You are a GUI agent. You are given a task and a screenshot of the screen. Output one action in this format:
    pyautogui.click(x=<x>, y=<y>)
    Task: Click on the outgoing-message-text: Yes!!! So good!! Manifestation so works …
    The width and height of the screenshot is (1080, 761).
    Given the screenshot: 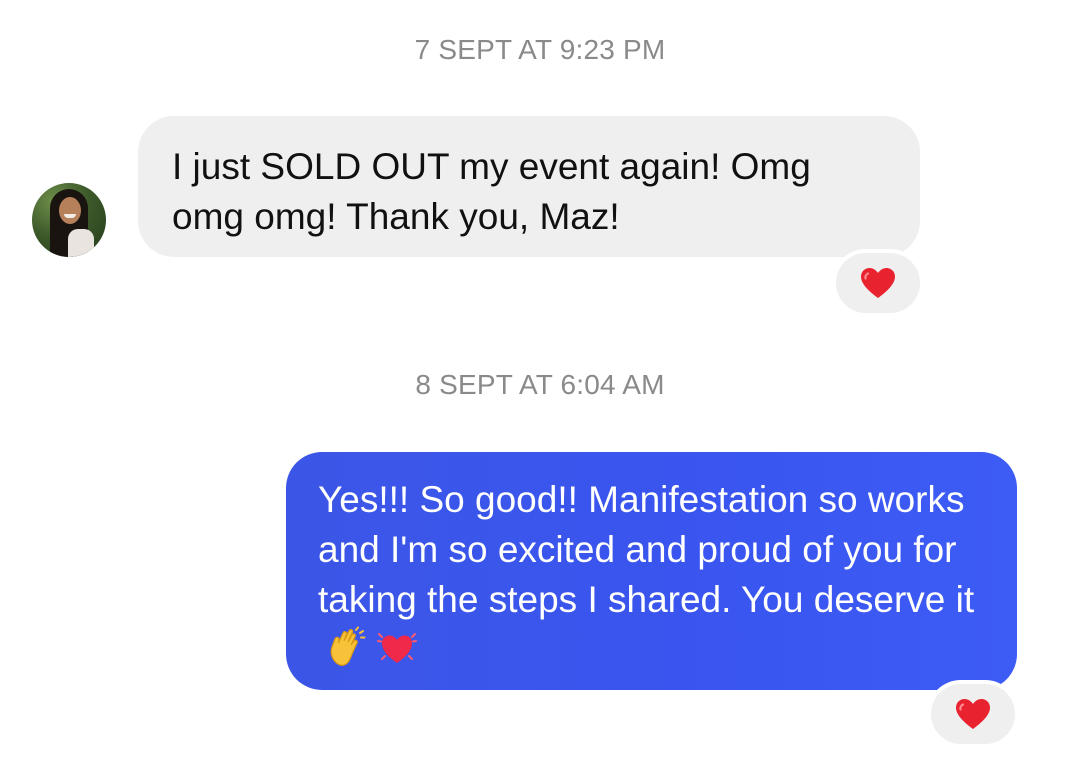 What is the action you would take?
    pyautogui.click(x=646, y=549)
    